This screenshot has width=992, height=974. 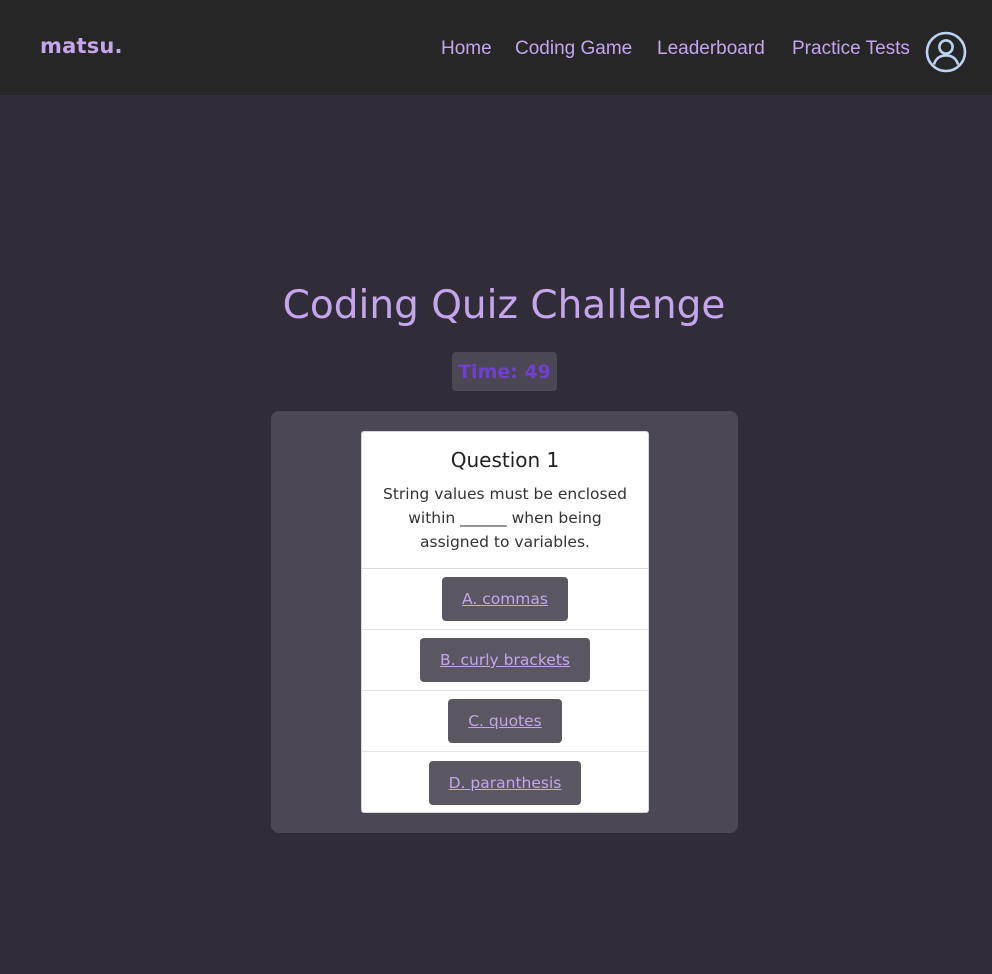 I want to click on answer-button-b: B. curly brackets, so click(x=505, y=660).